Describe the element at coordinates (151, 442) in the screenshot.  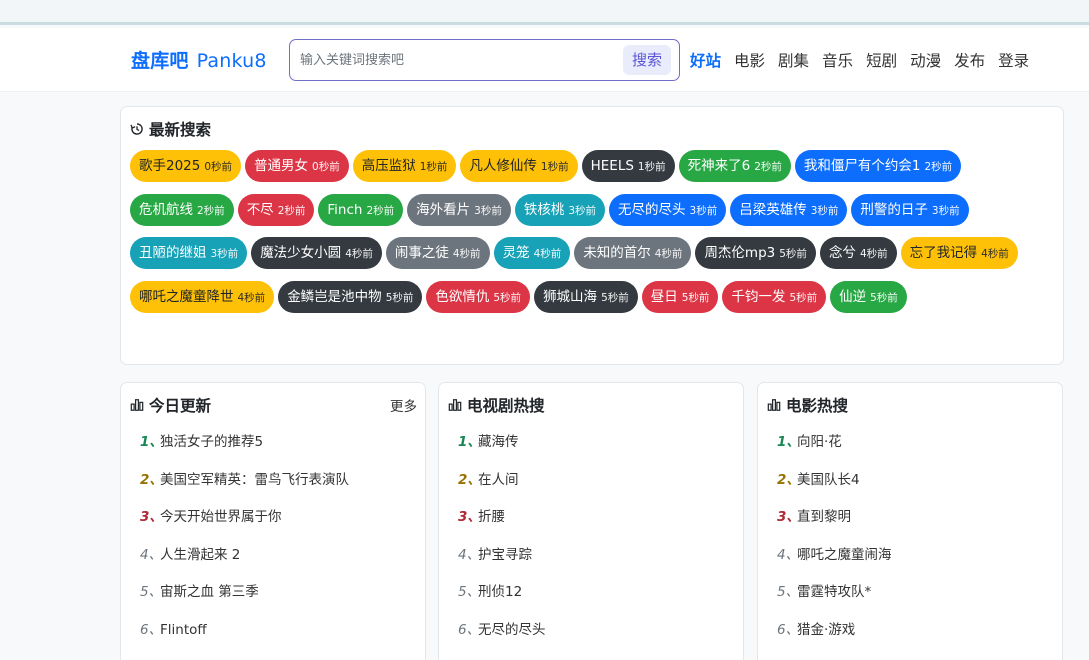
I see `rank-number: 1、` at that location.